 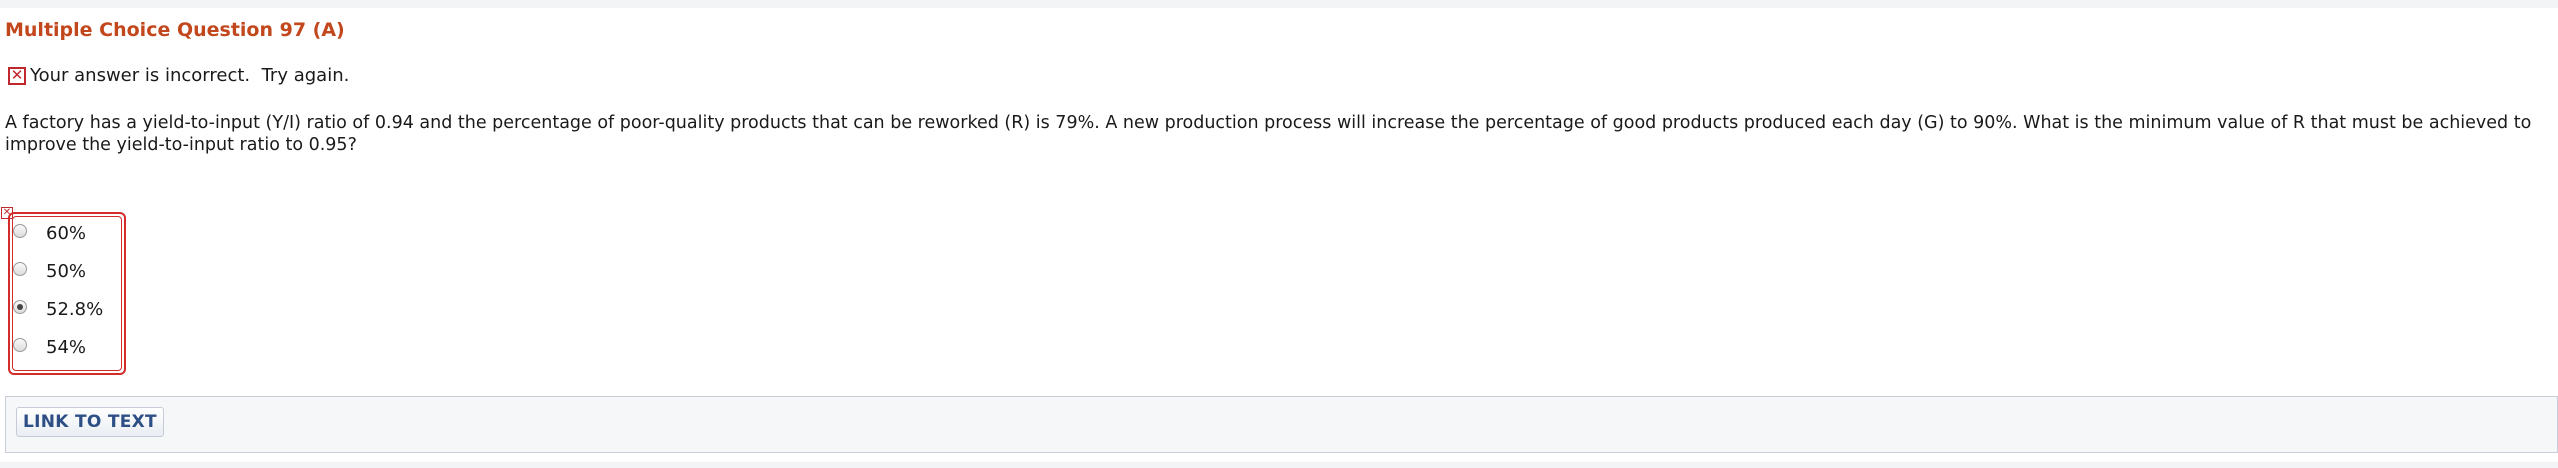 I want to click on choice-option-1: 60%, so click(x=49, y=233).